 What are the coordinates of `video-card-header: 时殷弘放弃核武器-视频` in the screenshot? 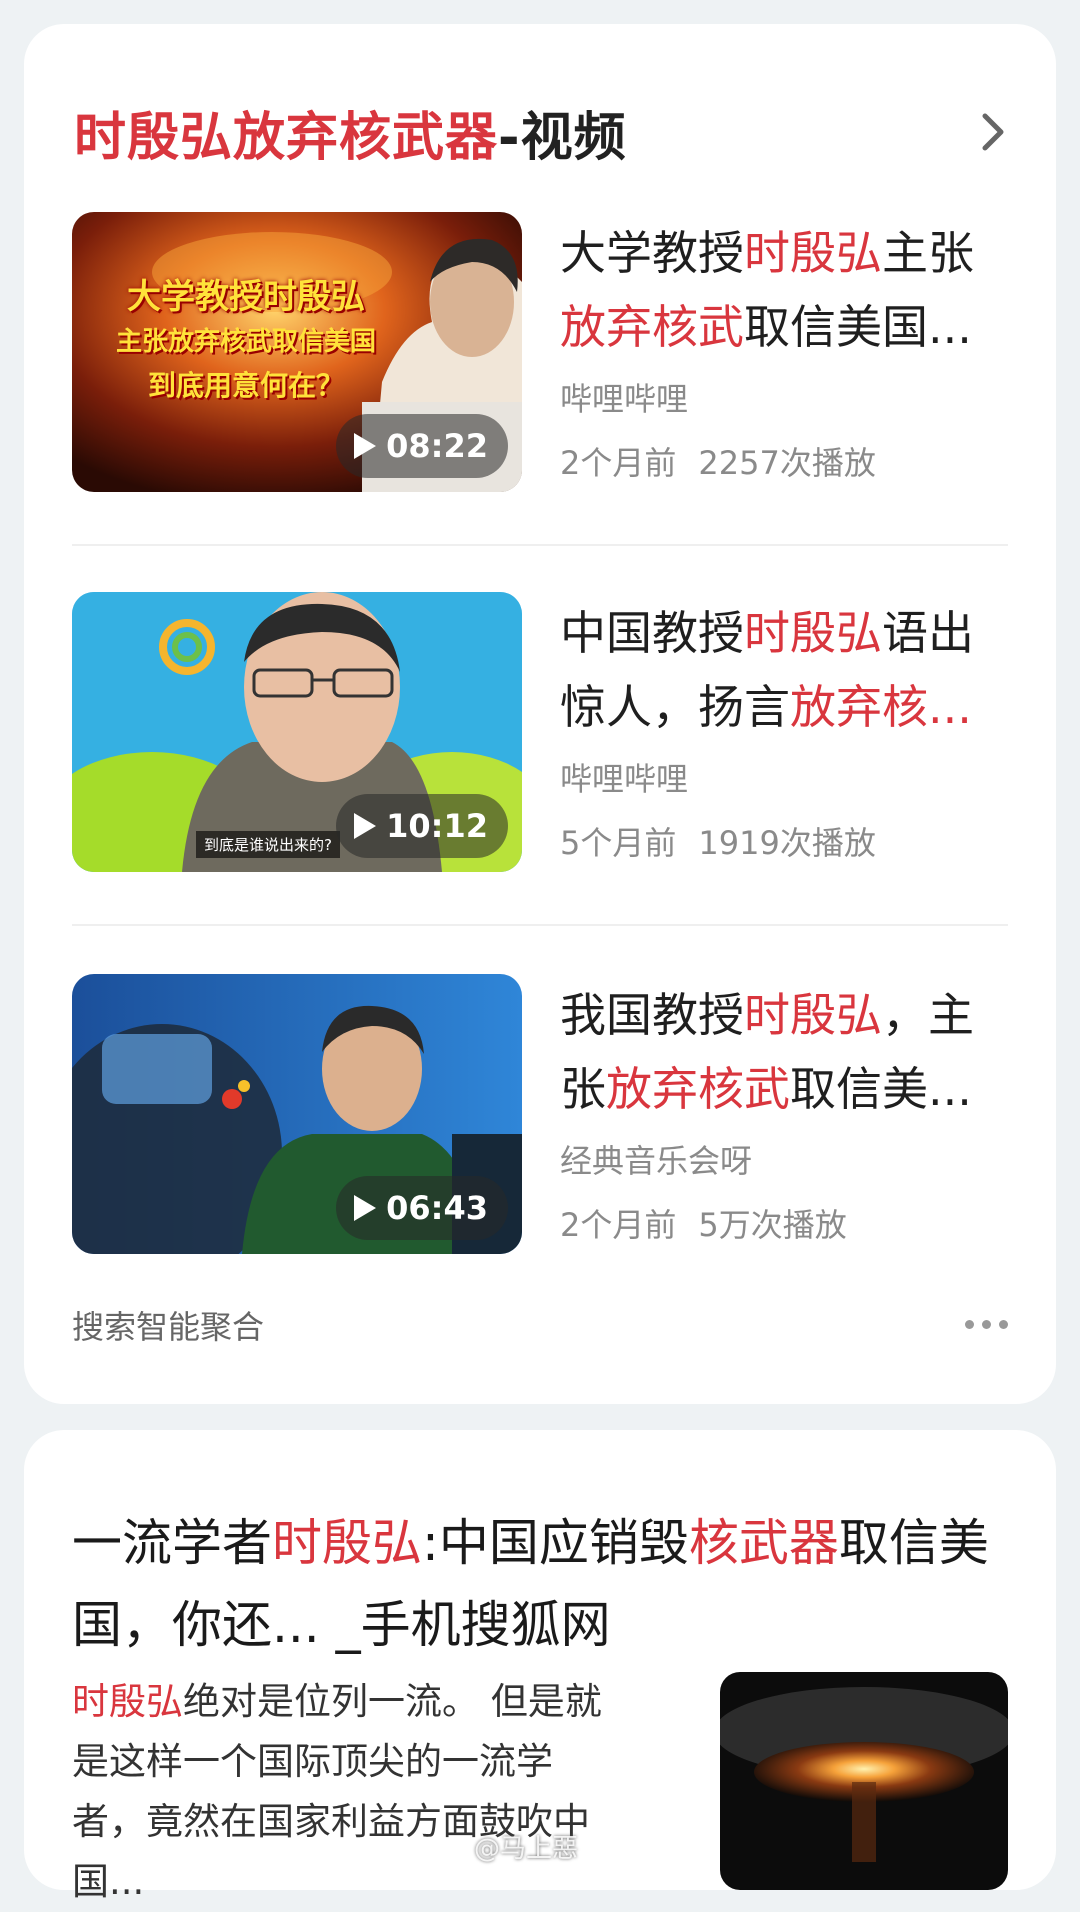 It's located at (545, 132).